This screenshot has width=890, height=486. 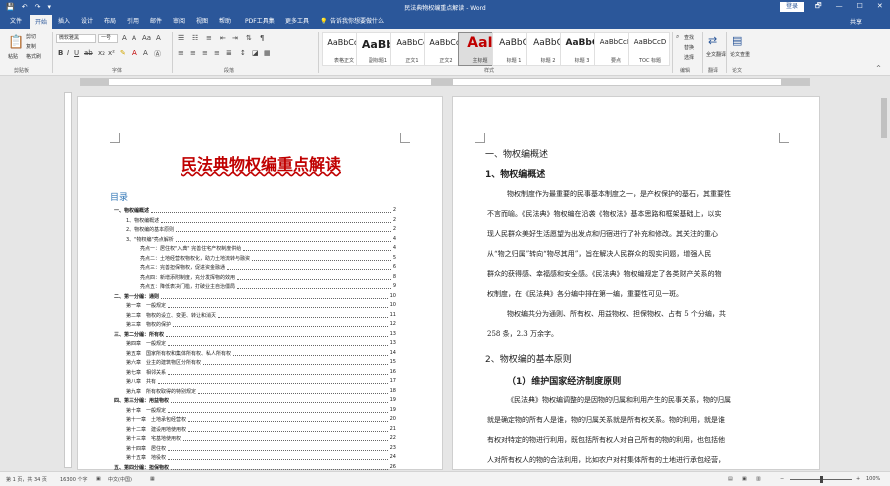 What do you see at coordinates (261, 373) in the screenshot?
I see `toc-entry: 第七章 相邻关系 16` at bounding box center [261, 373].